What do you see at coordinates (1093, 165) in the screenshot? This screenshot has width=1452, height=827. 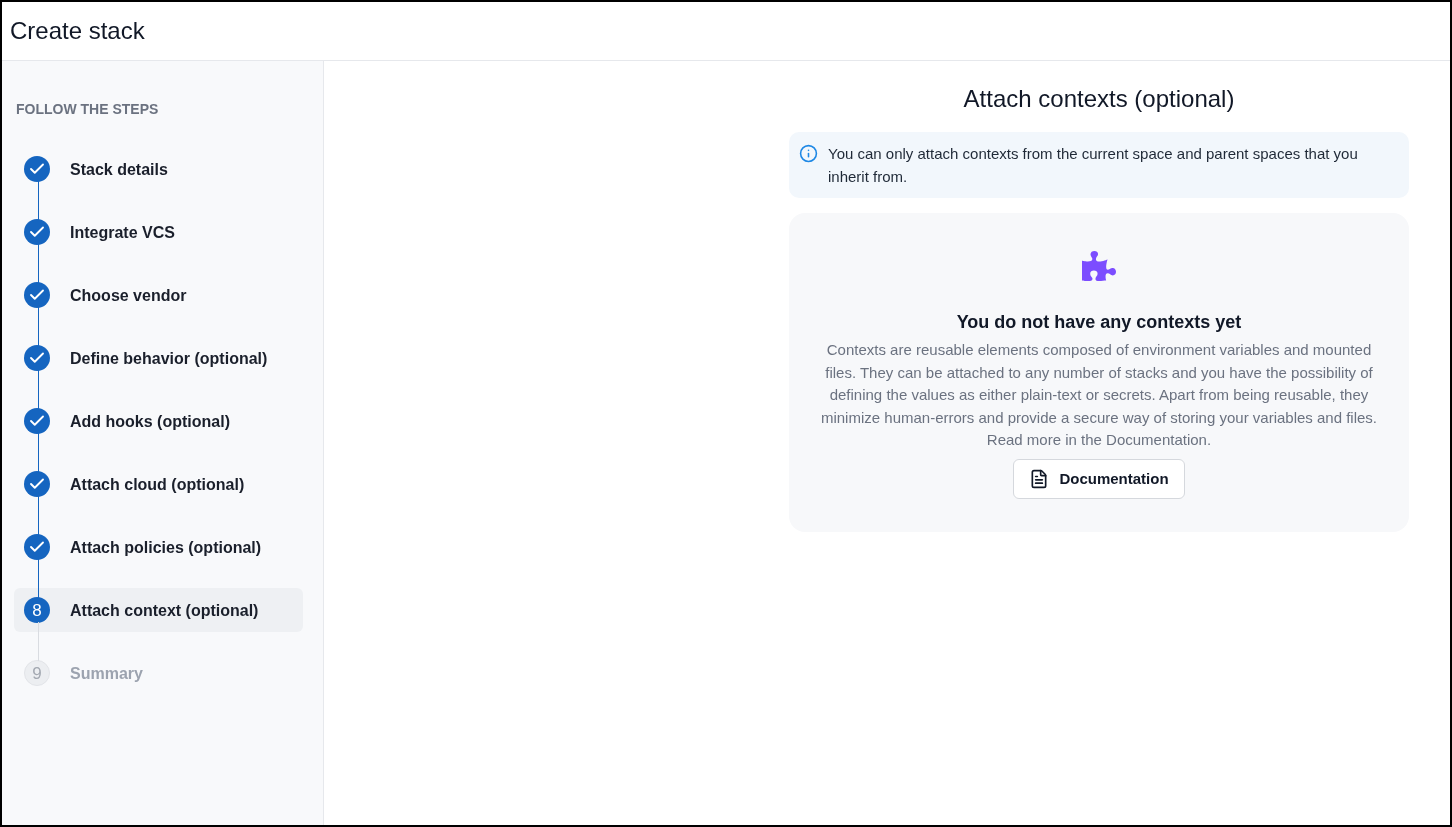 I see `notice-text: You can only attach contexts from the current space and parent spaces that you inherit from.` at bounding box center [1093, 165].